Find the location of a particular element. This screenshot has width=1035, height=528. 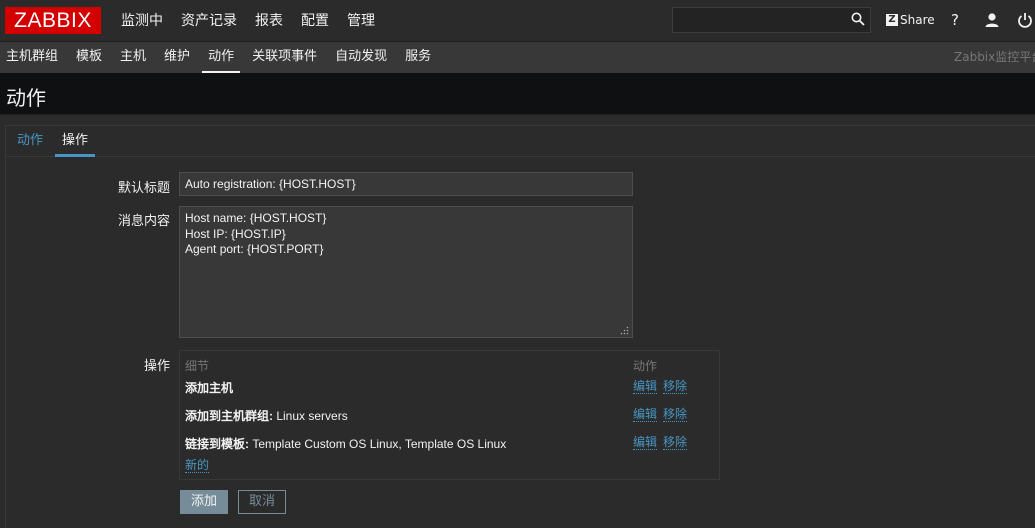

operation-detail: Linux servers is located at coordinates (310, 416).